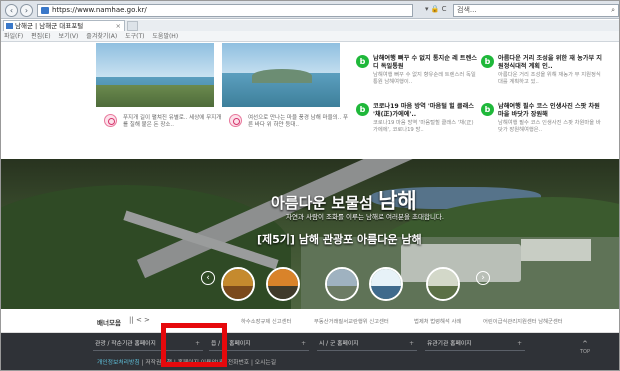 The height and width of the screenshot is (371, 620). What do you see at coordinates (424, 78) in the screenshot?
I see `blog-desc: 남해여행 뻐꾸 수 없지 향유순레 트렌스러 독일통원 남해여행이..` at bounding box center [424, 78].